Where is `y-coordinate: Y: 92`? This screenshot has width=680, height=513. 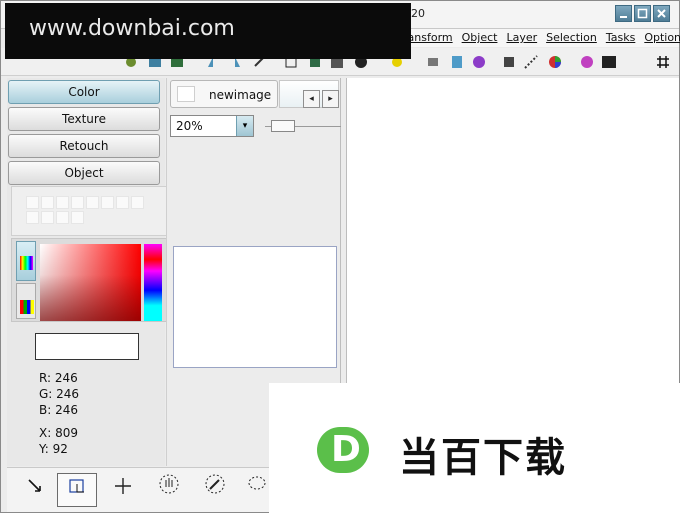 y-coordinate: Y: 92 is located at coordinates (53, 449).